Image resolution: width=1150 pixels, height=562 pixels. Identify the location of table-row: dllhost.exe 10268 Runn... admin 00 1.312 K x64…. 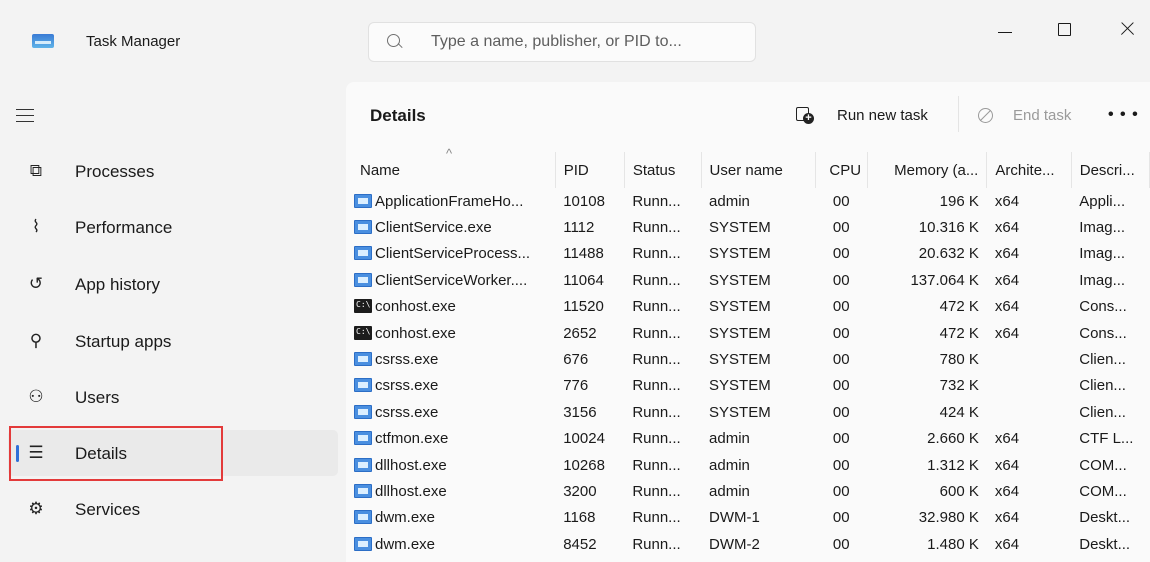
(751, 465).